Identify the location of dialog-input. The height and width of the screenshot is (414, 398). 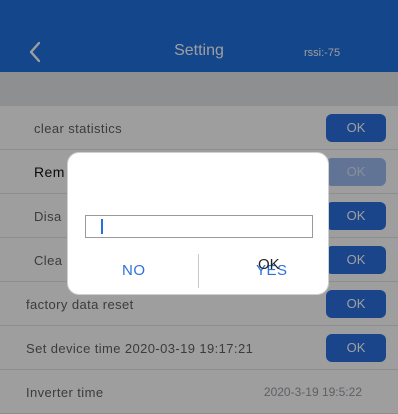
(199, 226).